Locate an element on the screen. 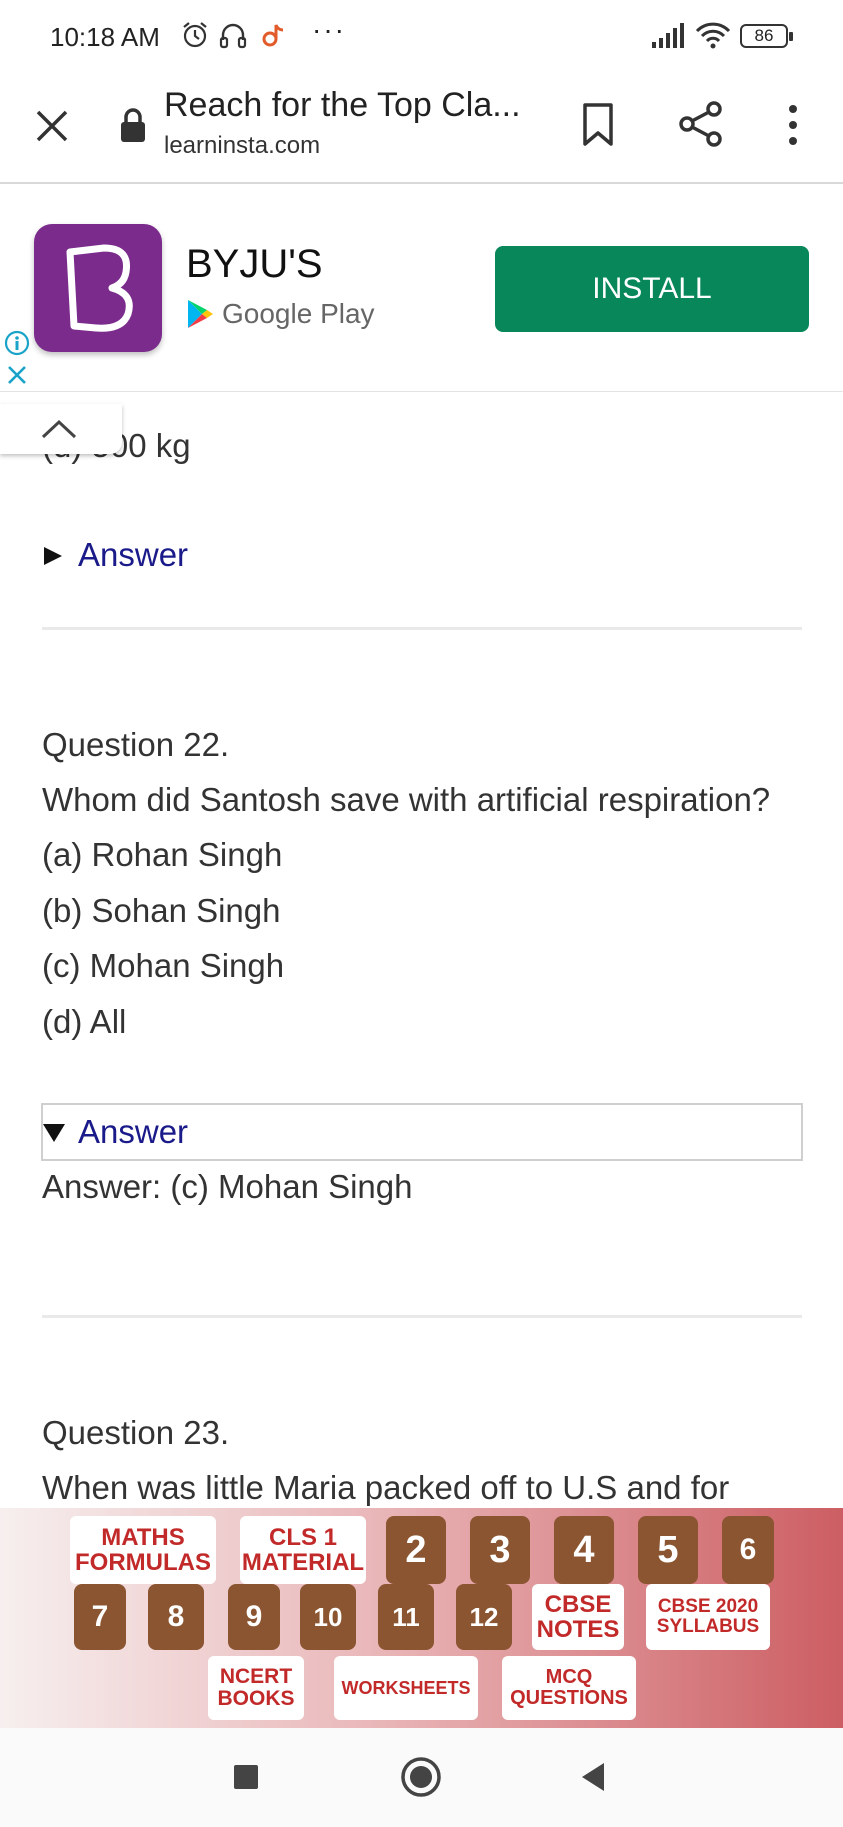  tiktok-icon is located at coordinates (273, 35).